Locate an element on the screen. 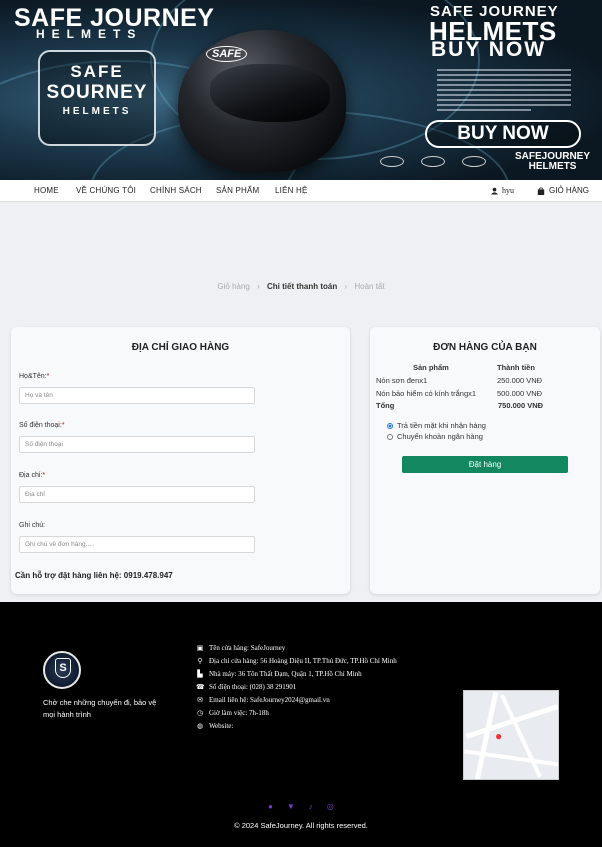  social-links: ● ▼ ♪ ◎ is located at coordinates (301, 806).